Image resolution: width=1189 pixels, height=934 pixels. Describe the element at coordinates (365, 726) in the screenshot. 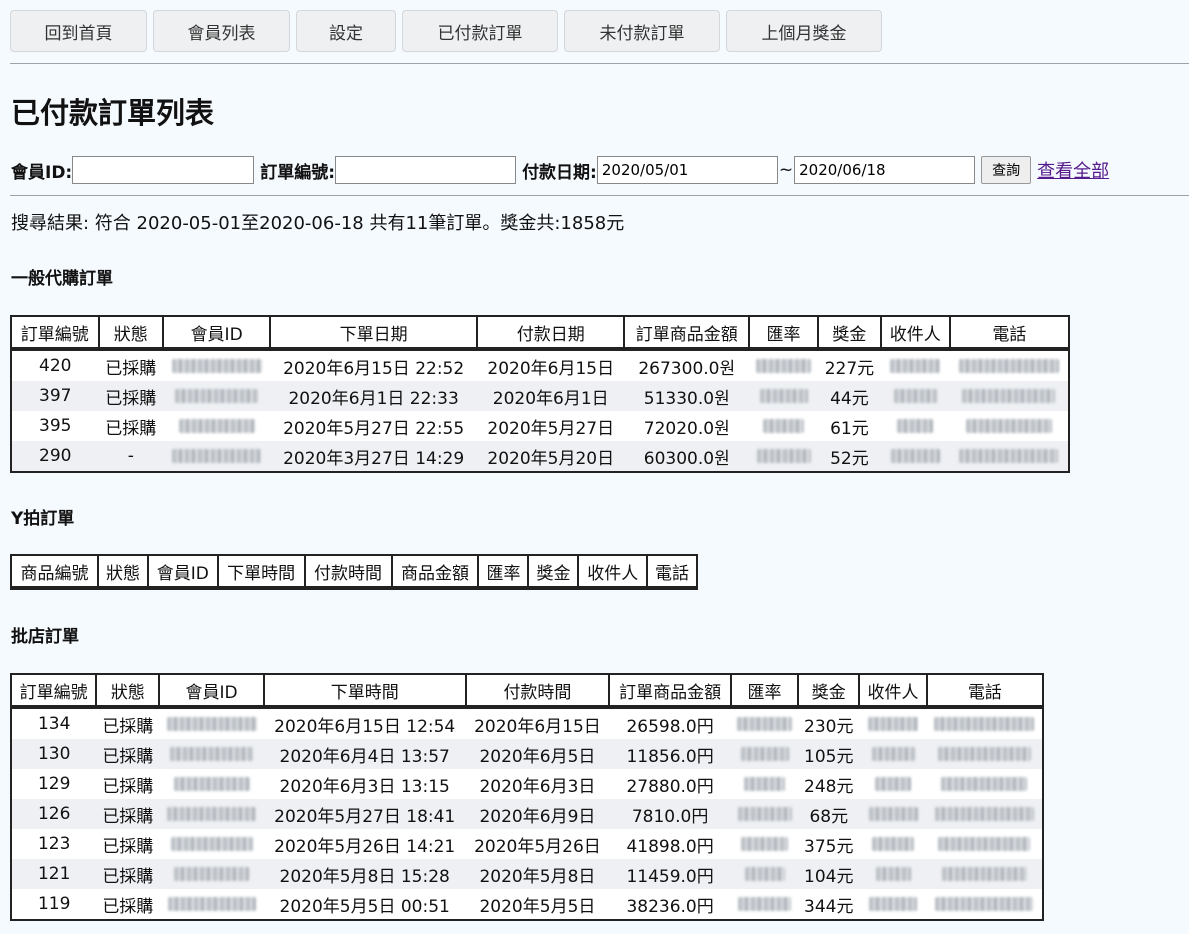

I see `order-date-cell: 2020年6月15日 12:54` at that location.